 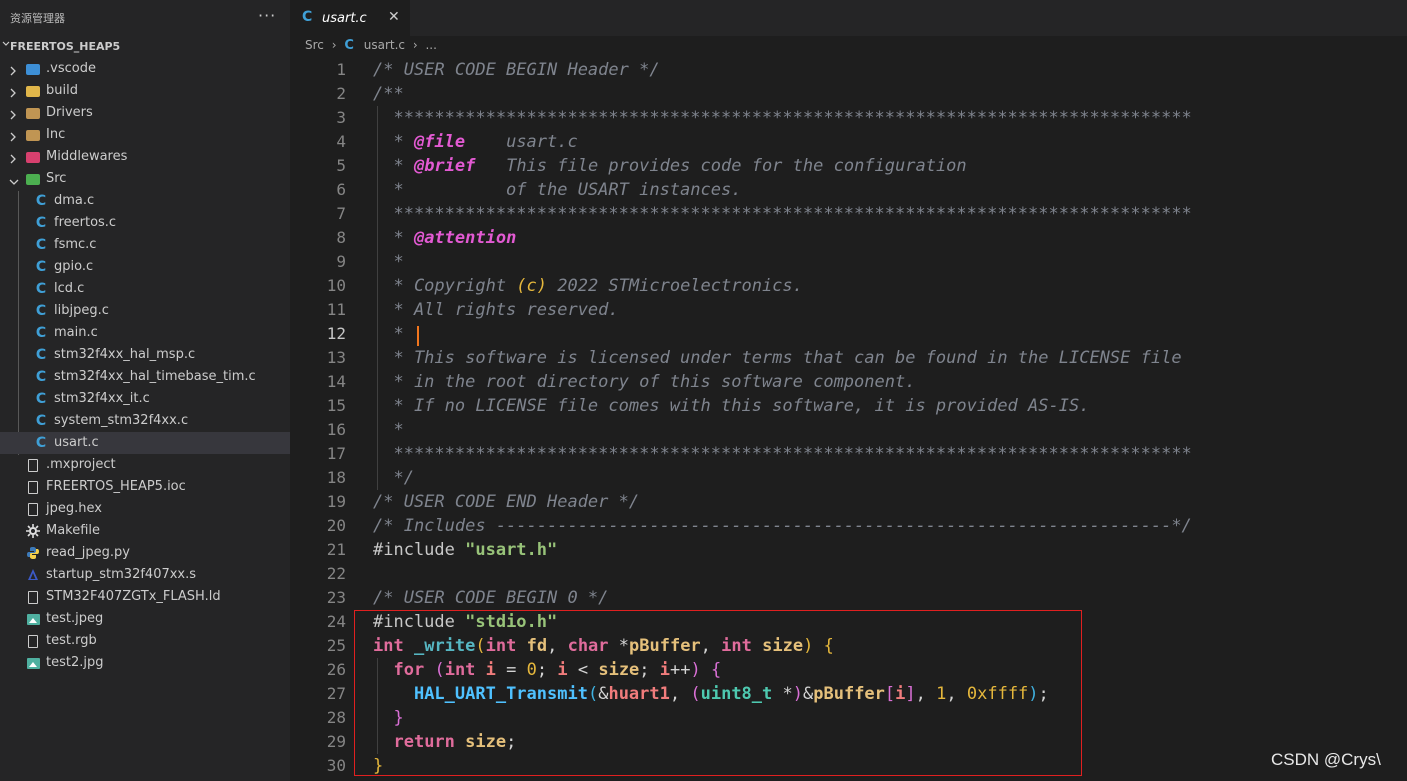 I want to click on line-number: 21, so click(x=336, y=549).